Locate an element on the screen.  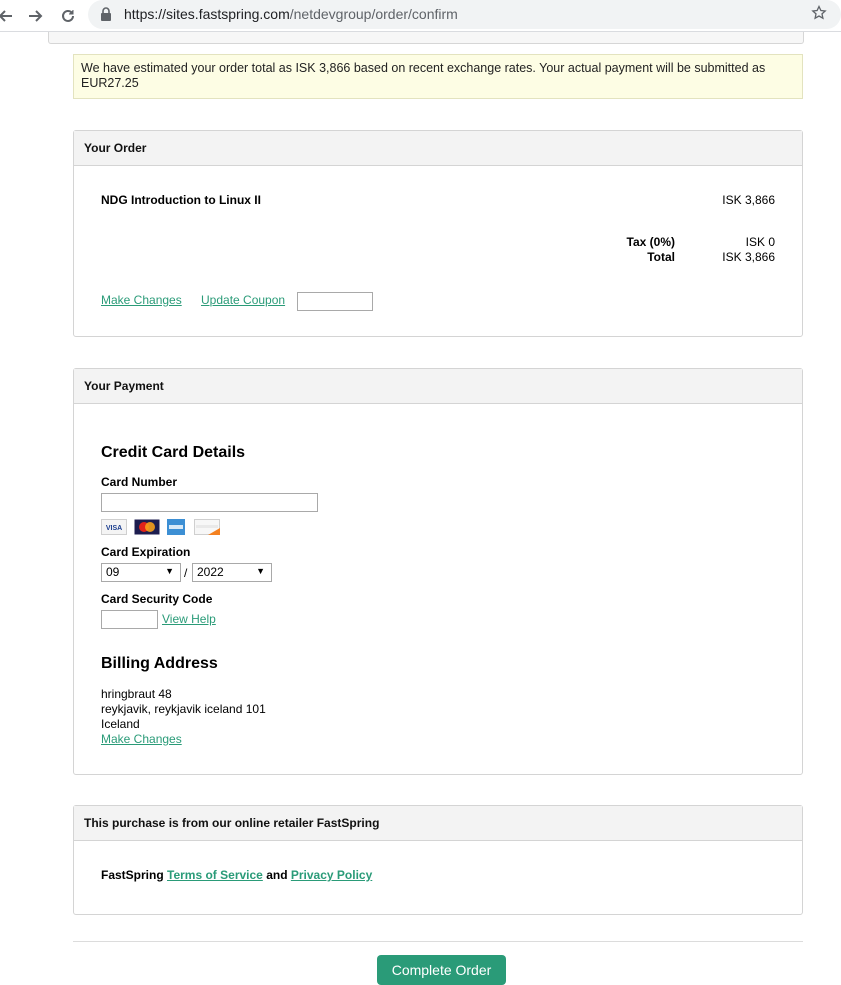
security-code-input is located at coordinates (129, 619).